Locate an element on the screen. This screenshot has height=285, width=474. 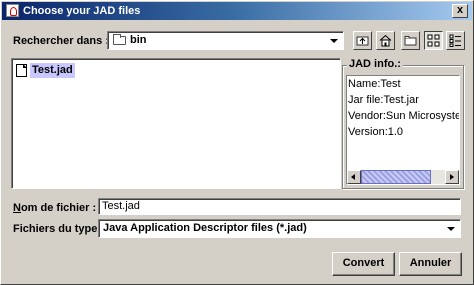
list-view-button is located at coordinates (433, 40).